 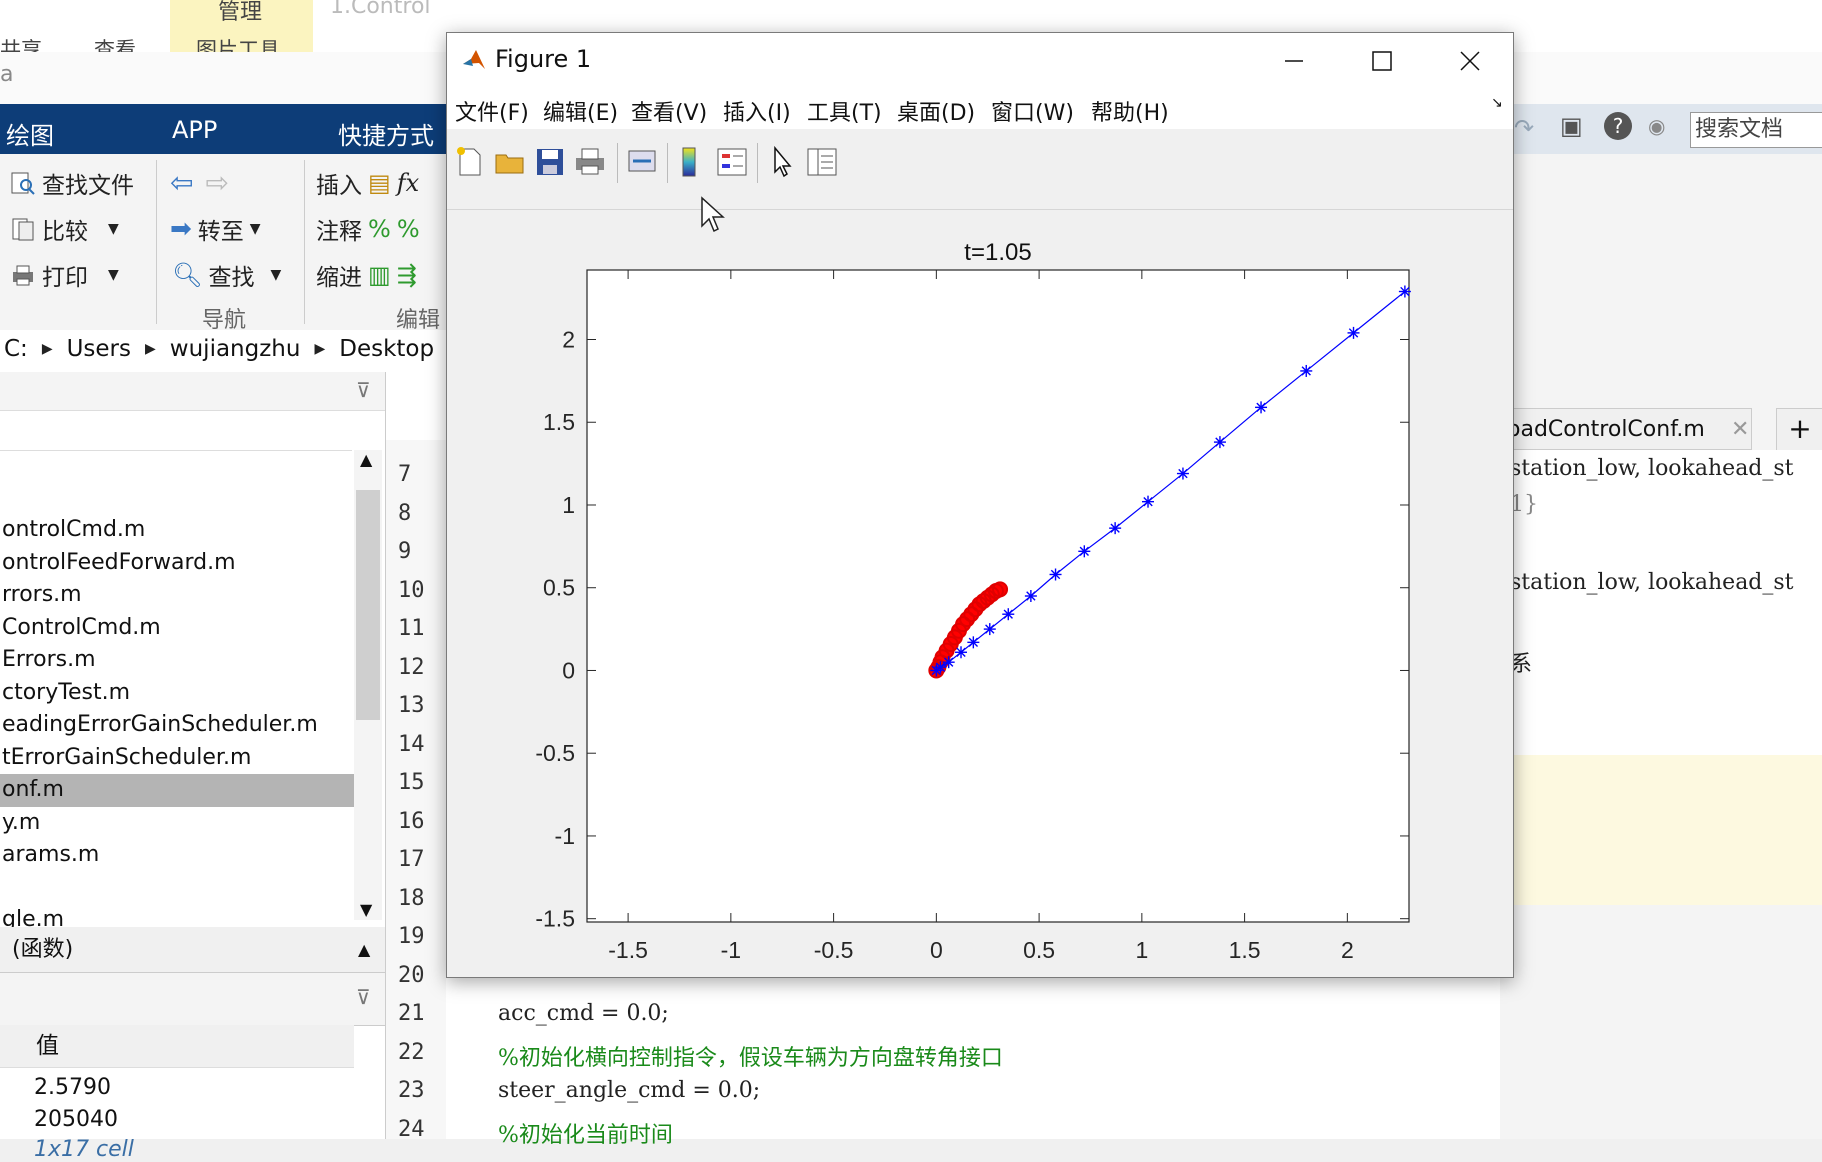 What do you see at coordinates (64, 275) in the screenshot?
I see `print-button: 打印 ▼` at bounding box center [64, 275].